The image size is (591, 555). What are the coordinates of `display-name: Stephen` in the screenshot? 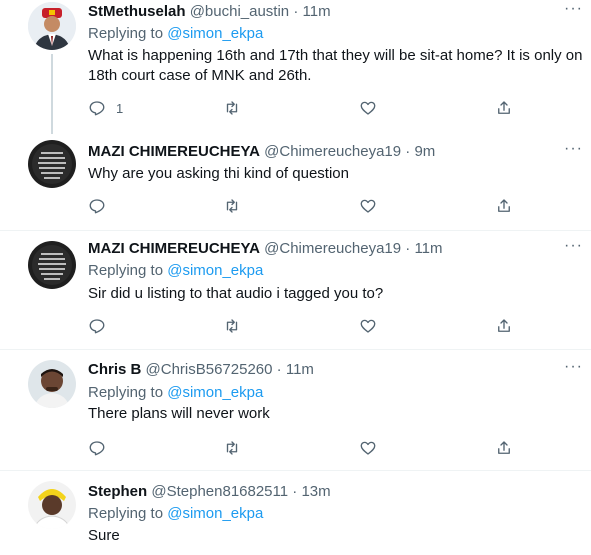 It's located at (117, 491).